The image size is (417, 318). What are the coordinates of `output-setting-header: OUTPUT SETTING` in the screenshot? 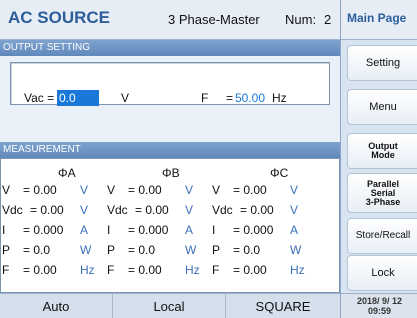 It's located at (170, 48).